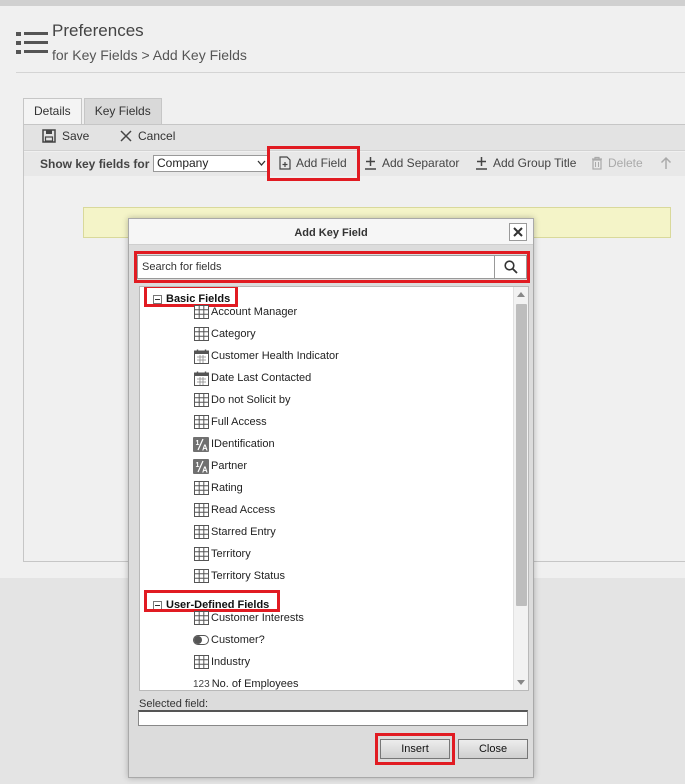 This screenshot has height=784, width=685. I want to click on select-value: Company, so click(183, 163).